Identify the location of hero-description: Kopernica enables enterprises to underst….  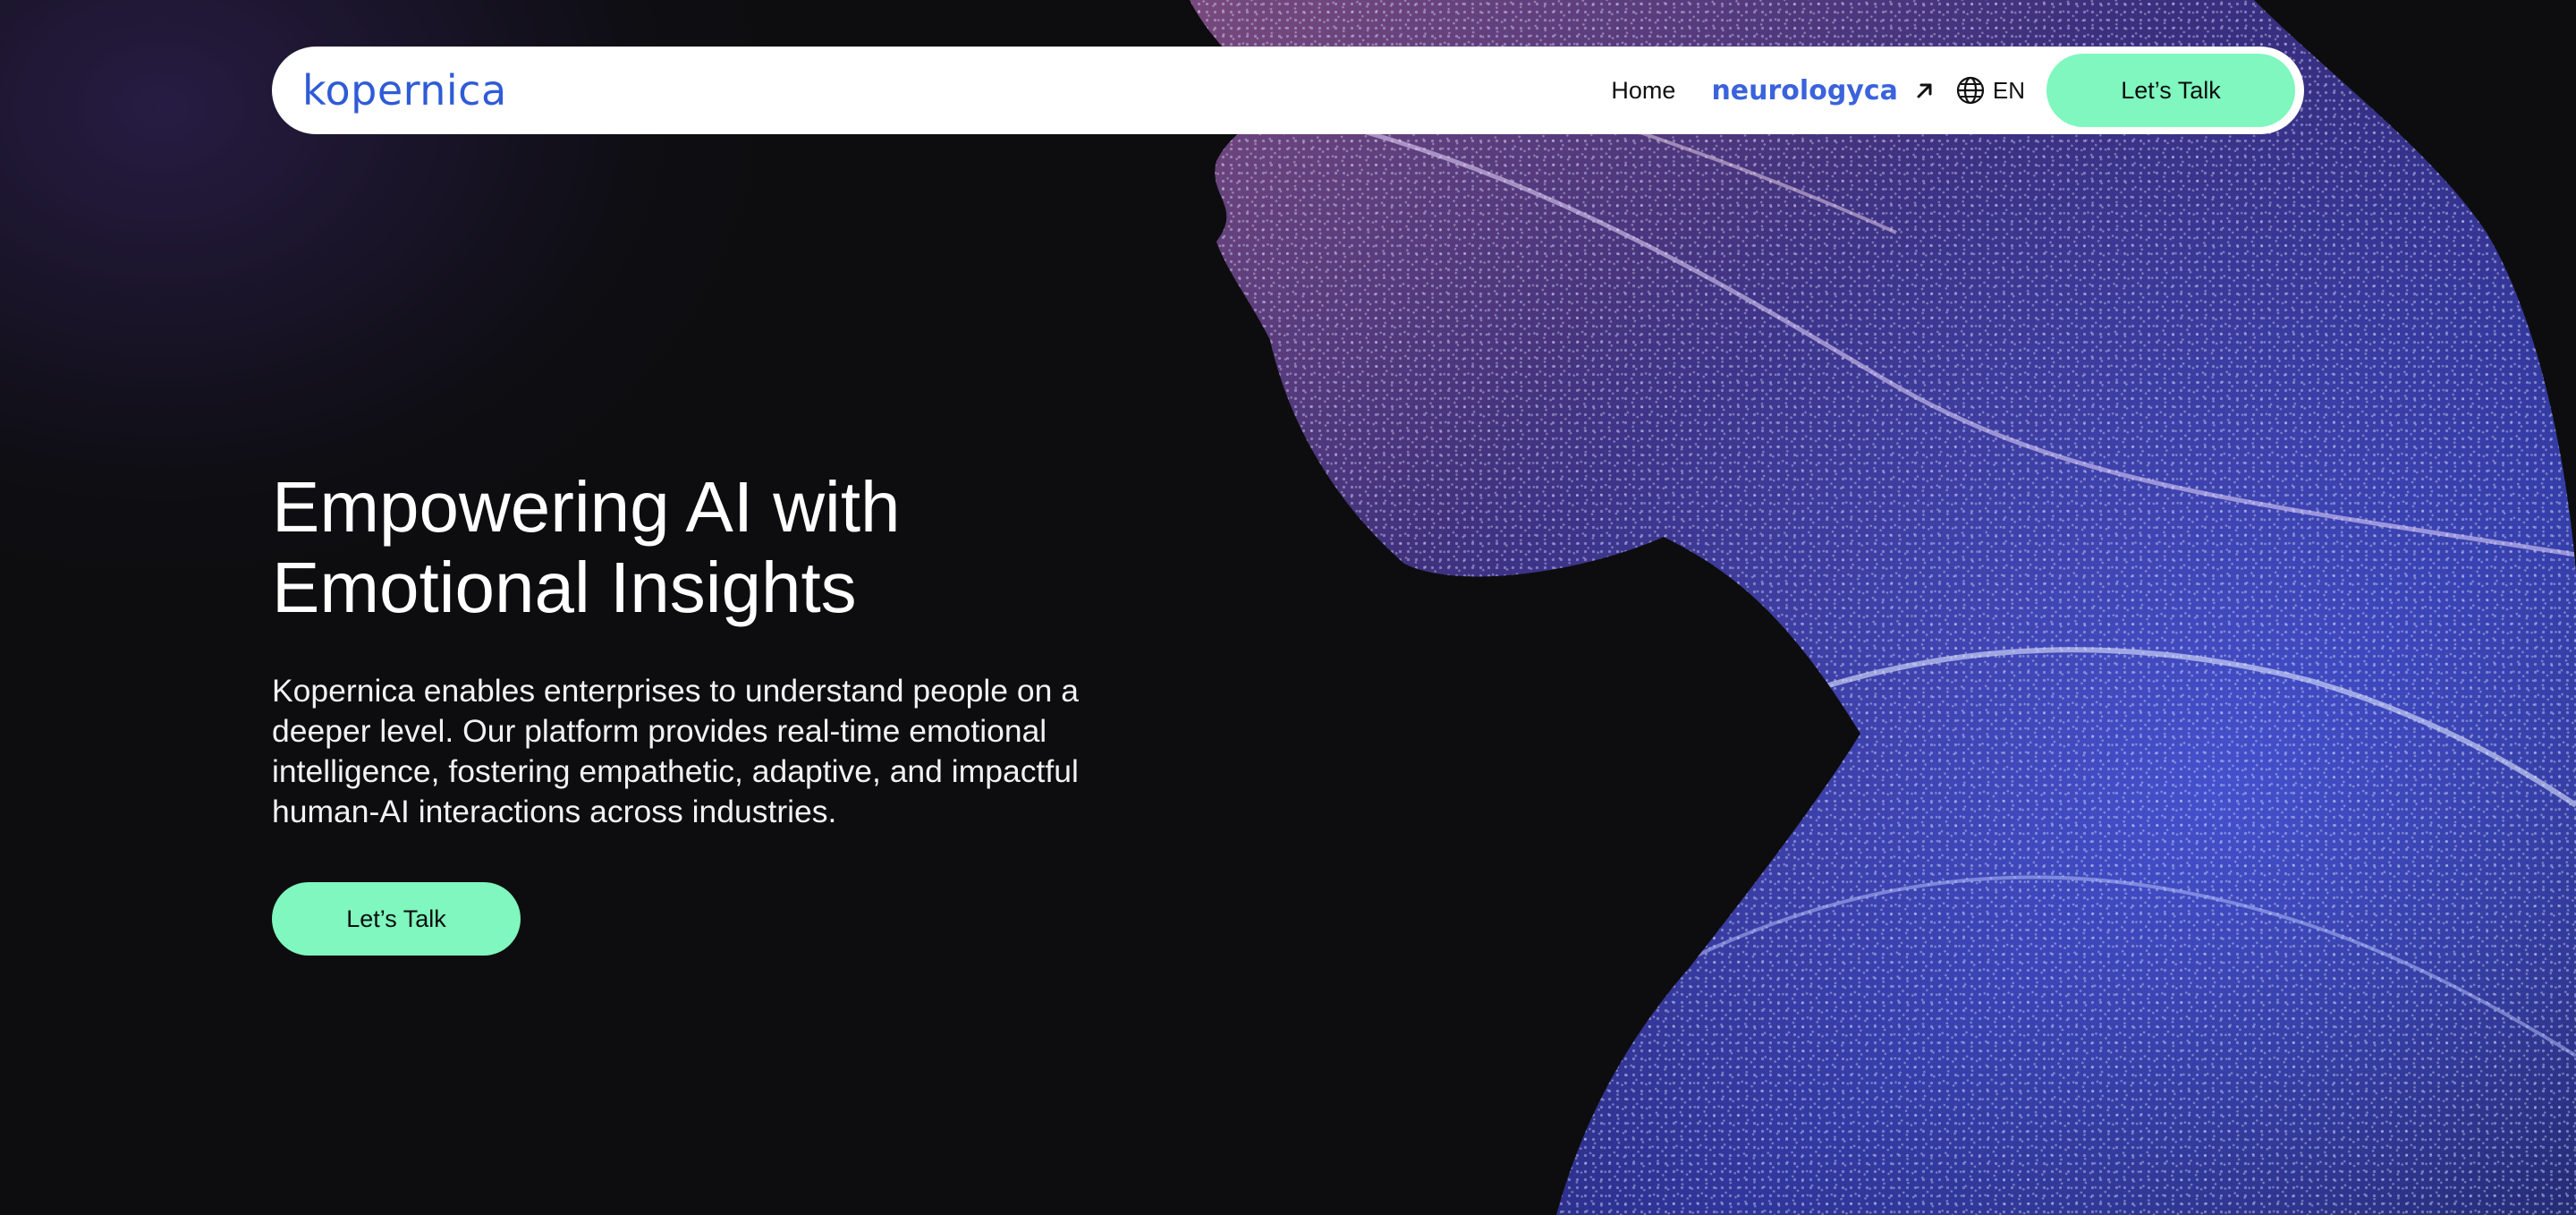
(675, 751).